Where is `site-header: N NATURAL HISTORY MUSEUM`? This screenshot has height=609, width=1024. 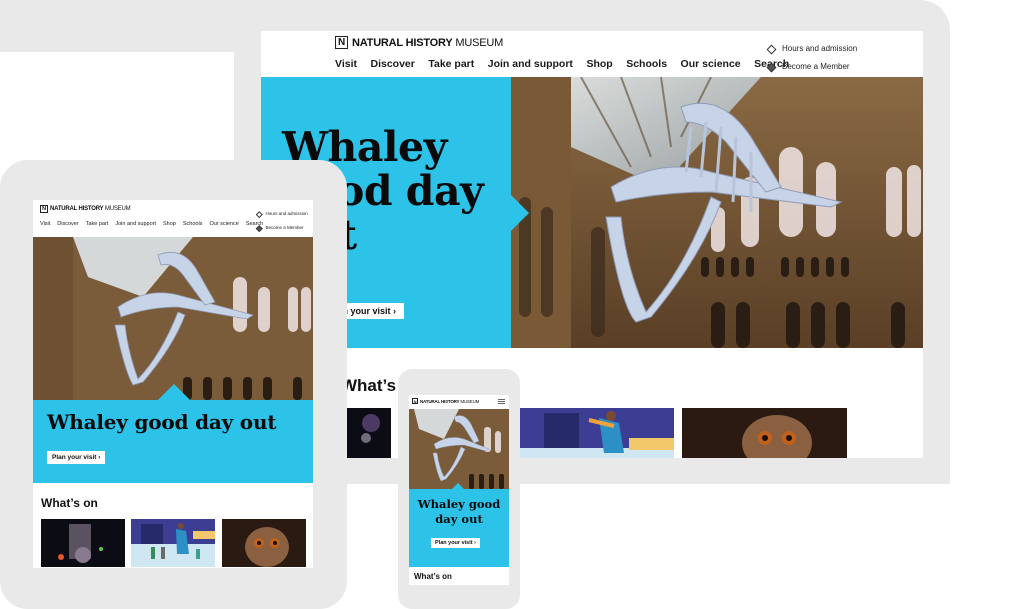
site-header: N NATURAL HISTORY MUSEUM is located at coordinates (459, 402).